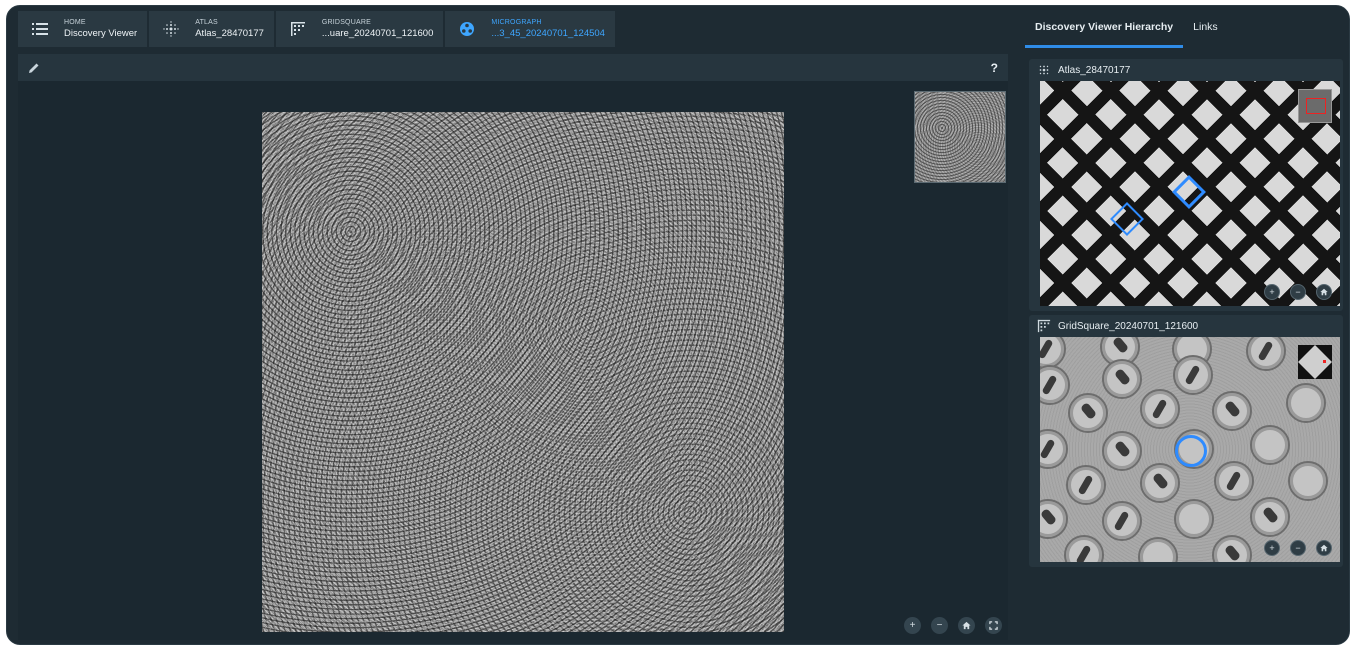 The image size is (1356, 647). Describe the element at coordinates (206, 23) in the screenshot. I see `crumb-label: ATLAS` at that location.